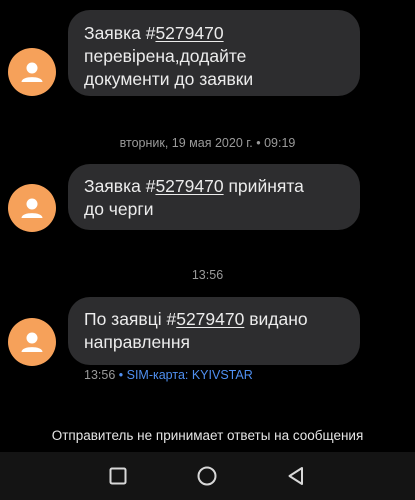  I want to click on back-button, so click(296, 476).